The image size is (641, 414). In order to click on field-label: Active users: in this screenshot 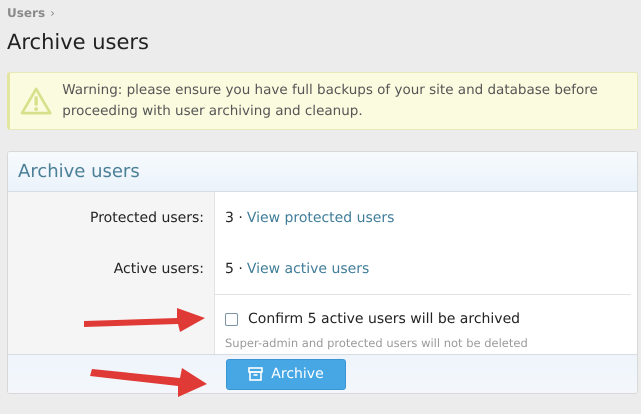, I will do `click(159, 268)`.